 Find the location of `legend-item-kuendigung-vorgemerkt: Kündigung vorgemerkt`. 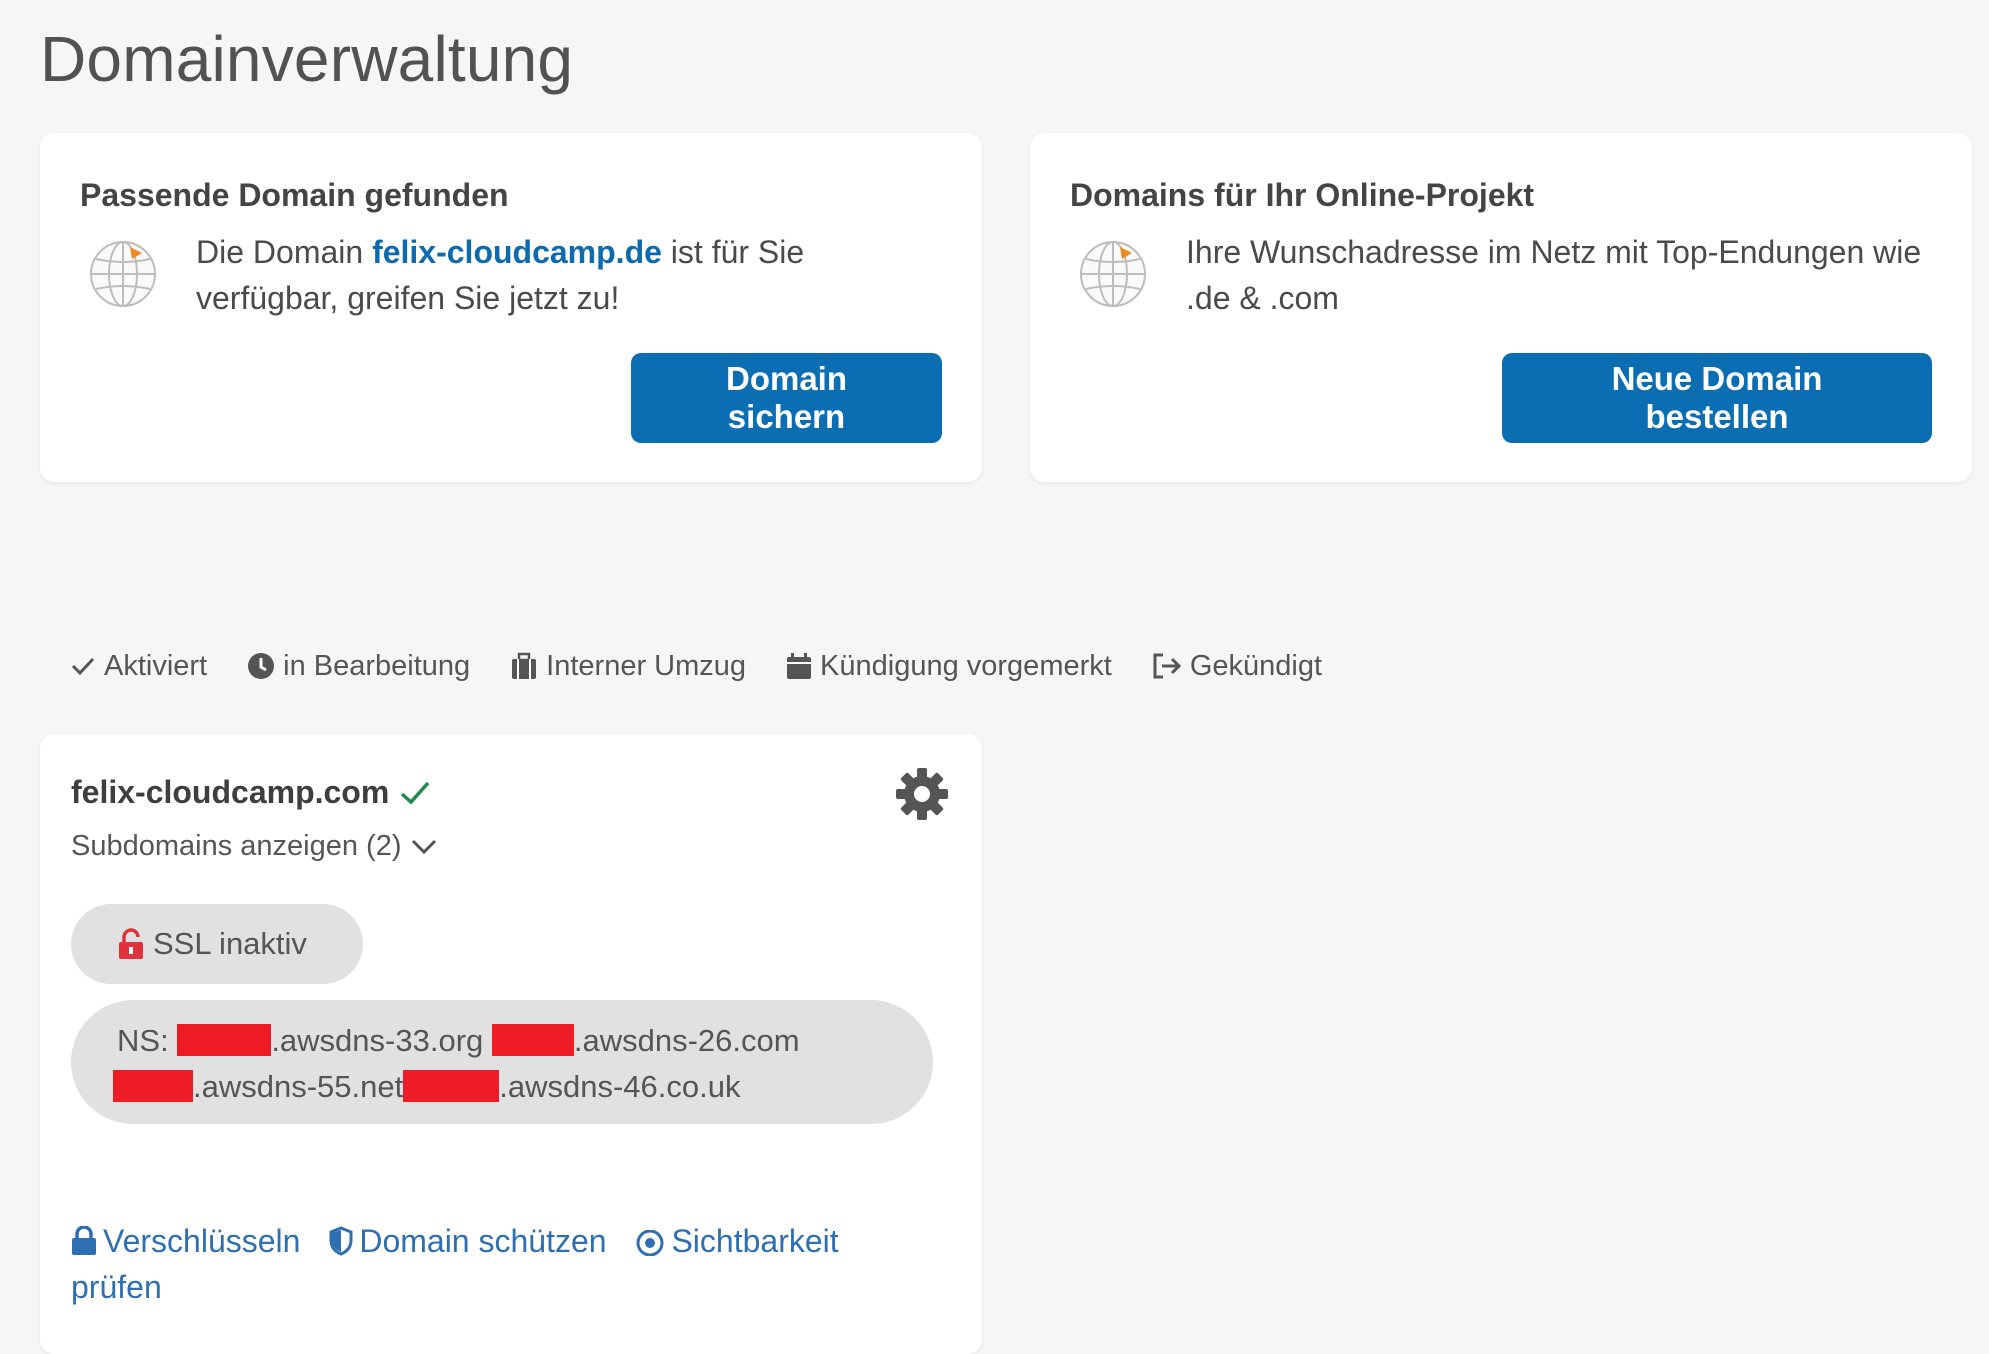

legend-item-kuendigung-vorgemerkt: Kündigung vorgemerkt is located at coordinates (949, 666).